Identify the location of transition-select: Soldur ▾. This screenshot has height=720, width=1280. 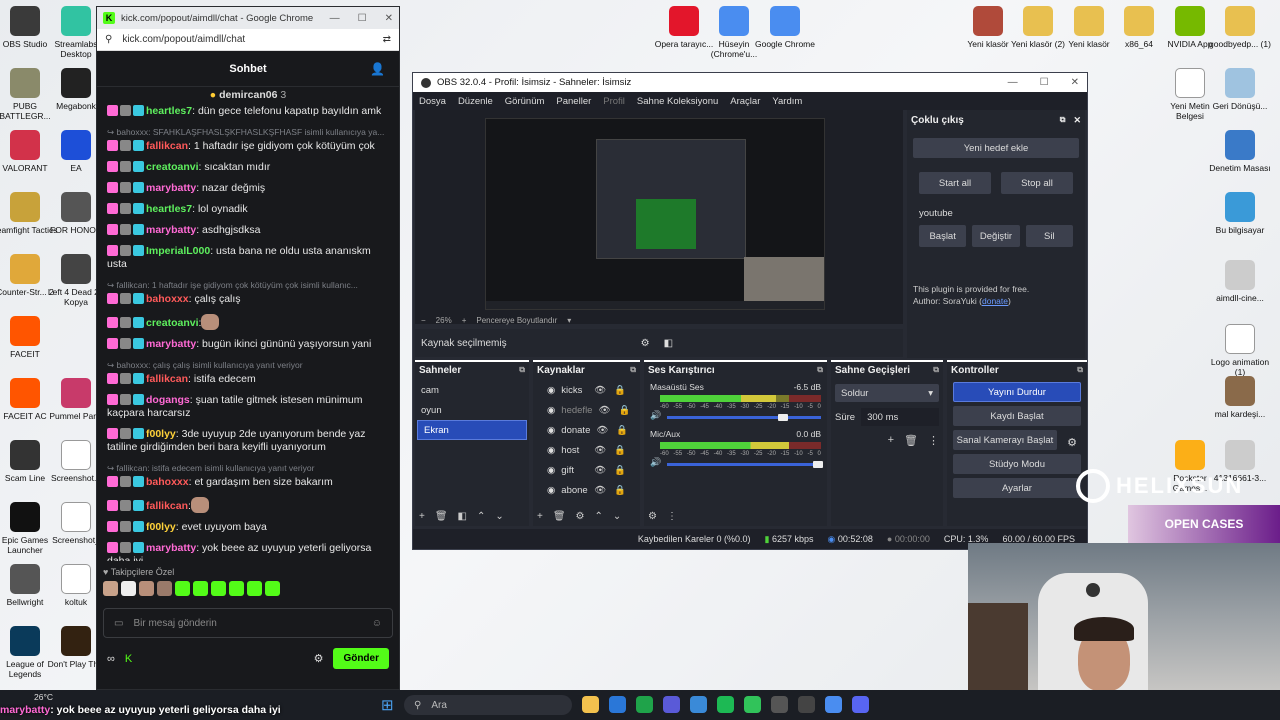
(887, 393).